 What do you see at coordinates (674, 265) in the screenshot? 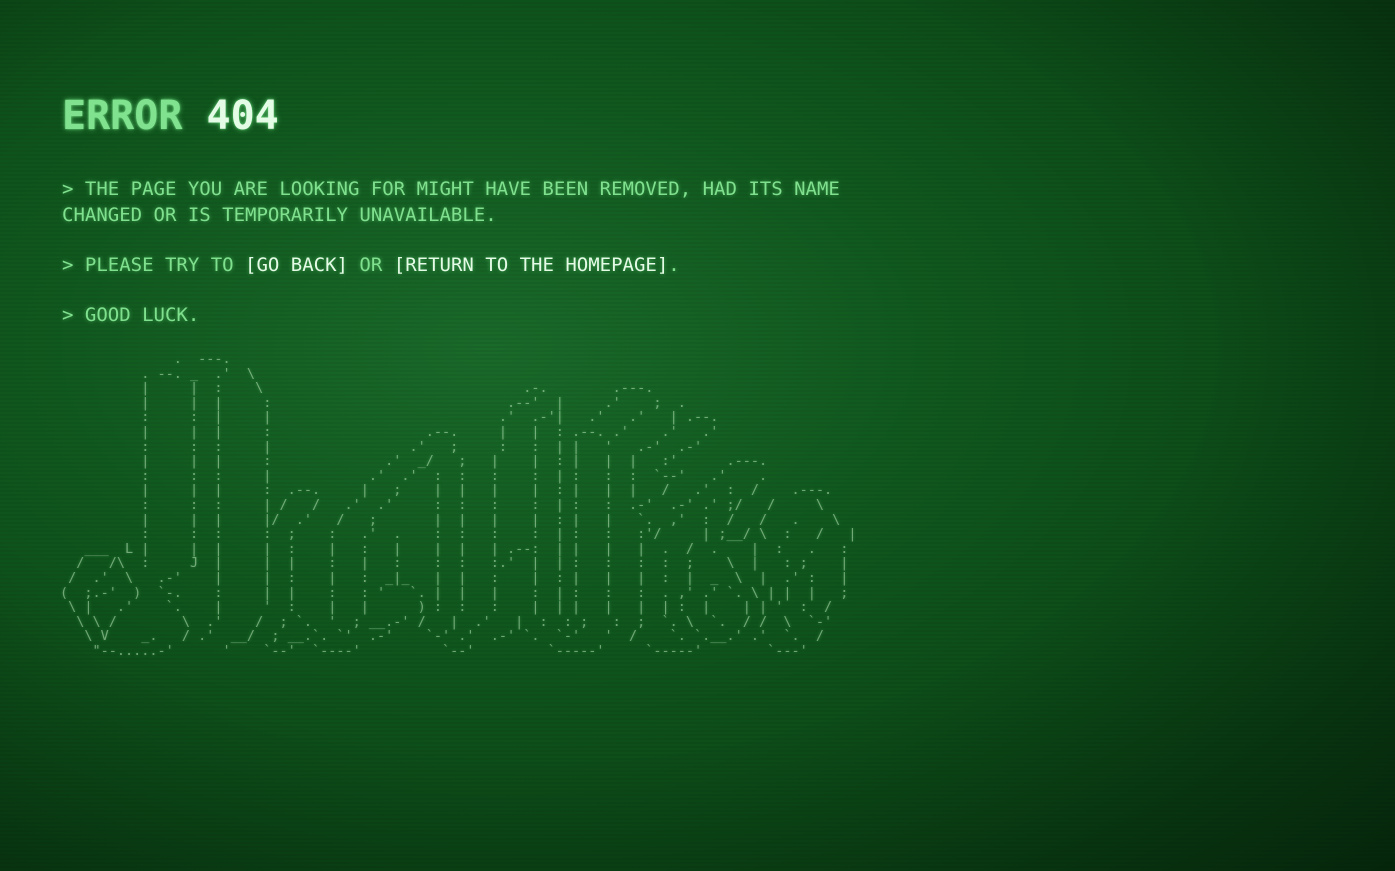
I see `help-suffix-text: .` at bounding box center [674, 265].